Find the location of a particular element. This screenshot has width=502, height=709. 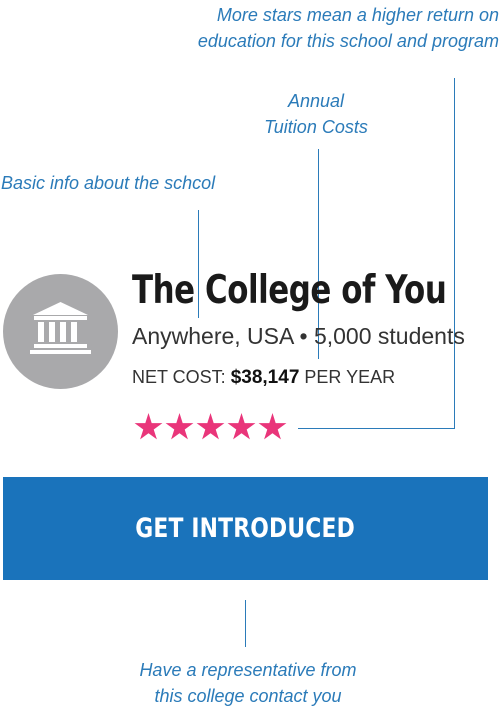

contact-annotation-line-2: this college contact you is located at coordinates (248, 696).